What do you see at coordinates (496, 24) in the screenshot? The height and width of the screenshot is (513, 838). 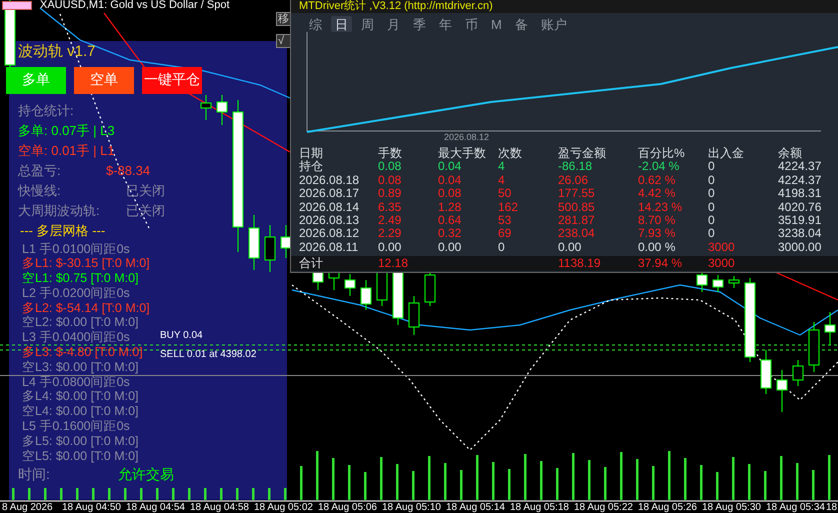 I see `period-tab: M` at bounding box center [496, 24].